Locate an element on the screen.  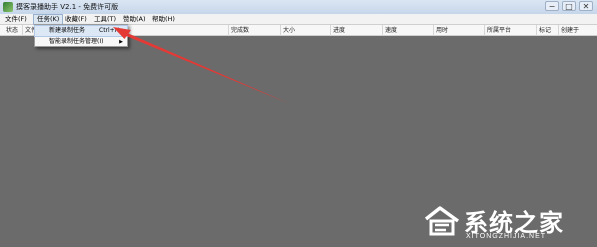
title-bar: 摸客录播助手 V2.1 - 免费许可版 − □ ✕ is located at coordinates (298, 7).